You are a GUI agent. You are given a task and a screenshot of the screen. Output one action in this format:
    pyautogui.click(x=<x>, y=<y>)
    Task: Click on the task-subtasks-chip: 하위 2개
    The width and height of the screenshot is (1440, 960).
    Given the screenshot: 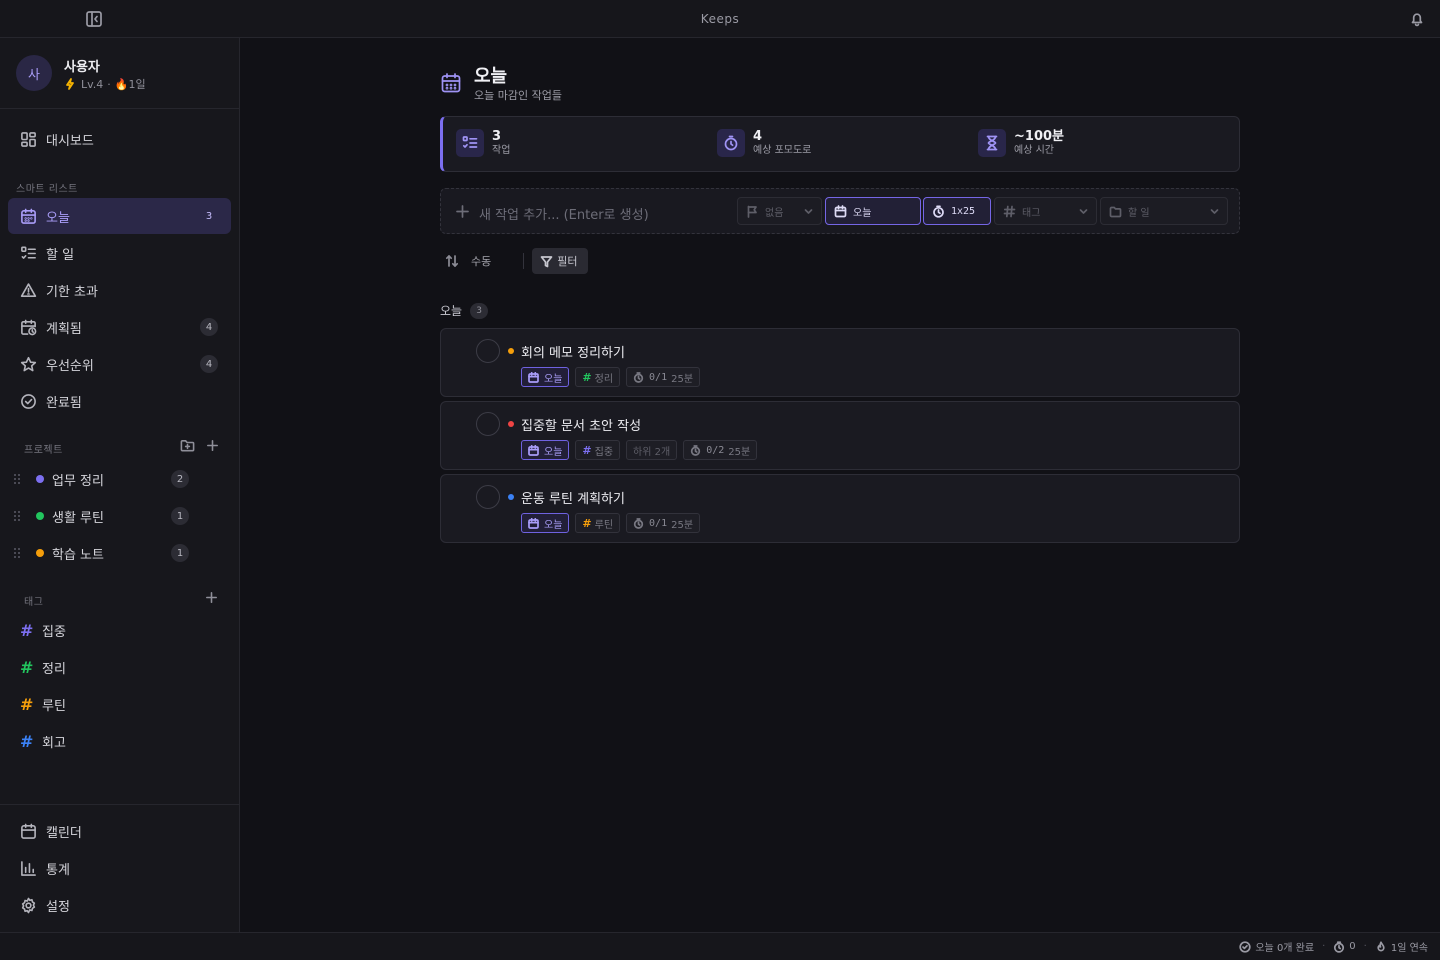 What is the action you would take?
    pyautogui.click(x=652, y=450)
    